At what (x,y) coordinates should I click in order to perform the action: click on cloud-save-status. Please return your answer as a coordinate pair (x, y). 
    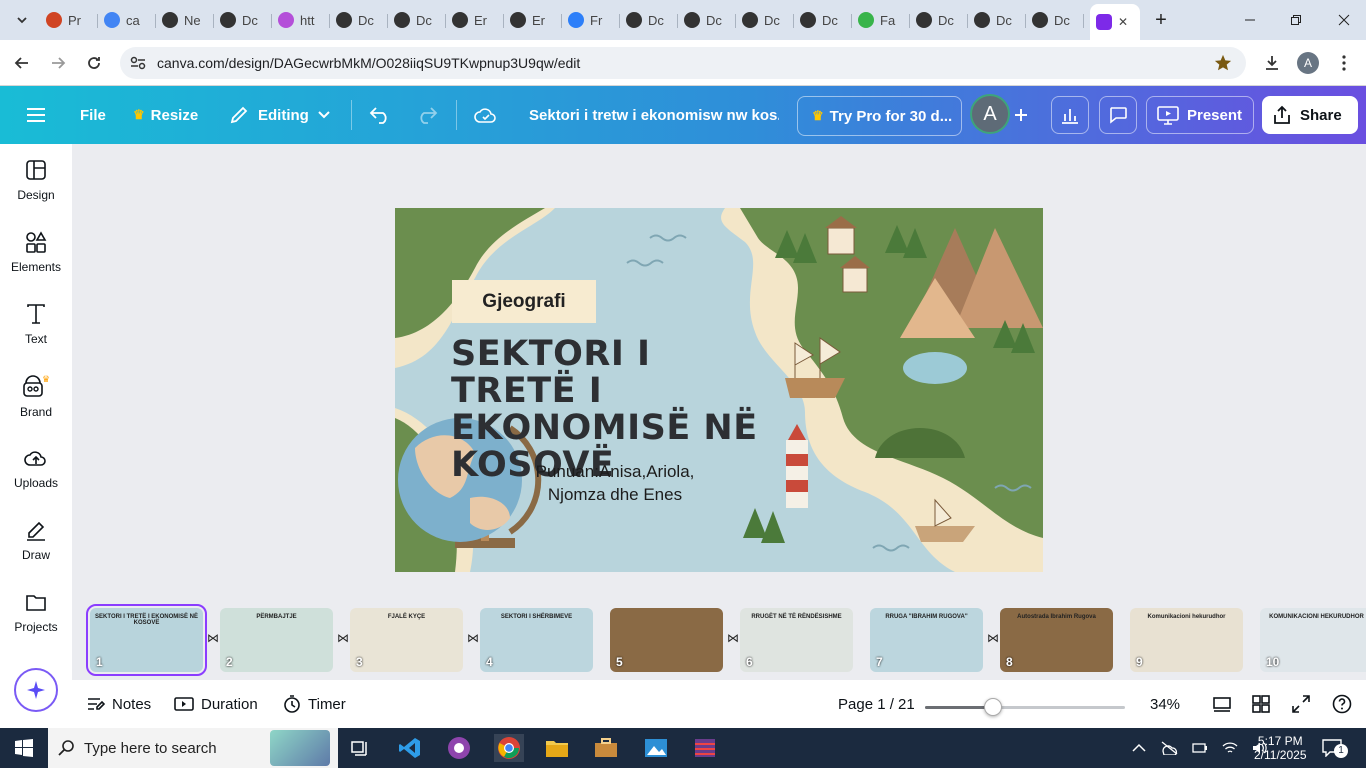
    Looking at the image, I should click on (486, 115).